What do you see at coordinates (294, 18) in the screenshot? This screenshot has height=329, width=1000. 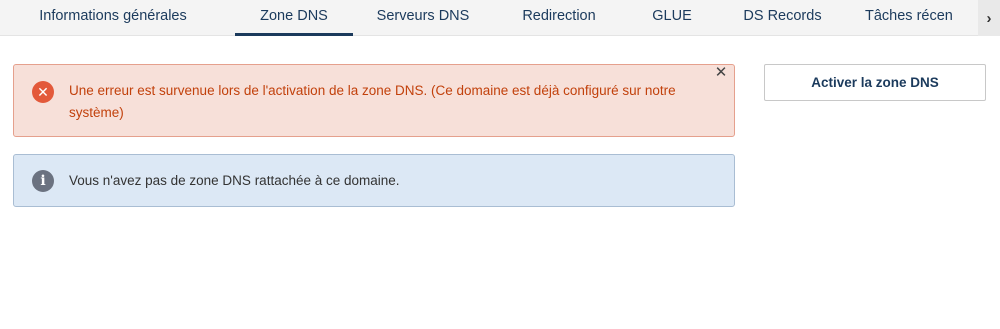 I see `tab-zone-dns: Zone DNS` at bounding box center [294, 18].